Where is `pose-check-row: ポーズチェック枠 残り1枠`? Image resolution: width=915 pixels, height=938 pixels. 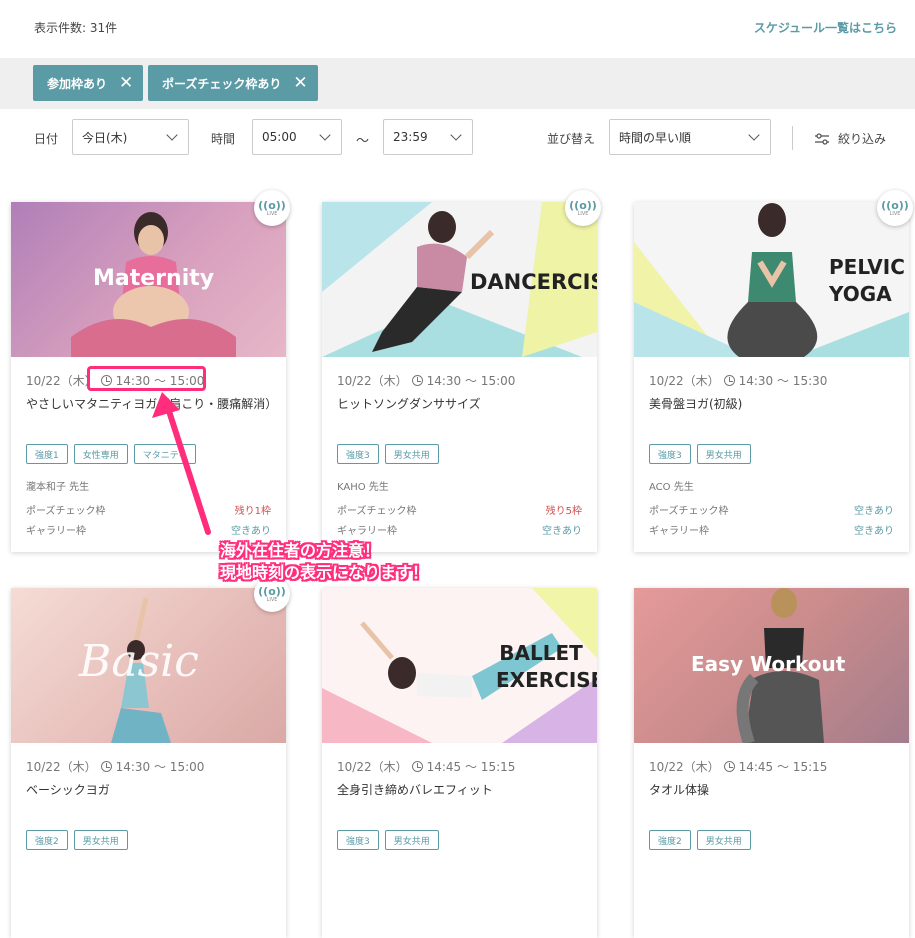 pose-check-row: ポーズチェック枠 残り1枠 is located at coordinates (148, 509).